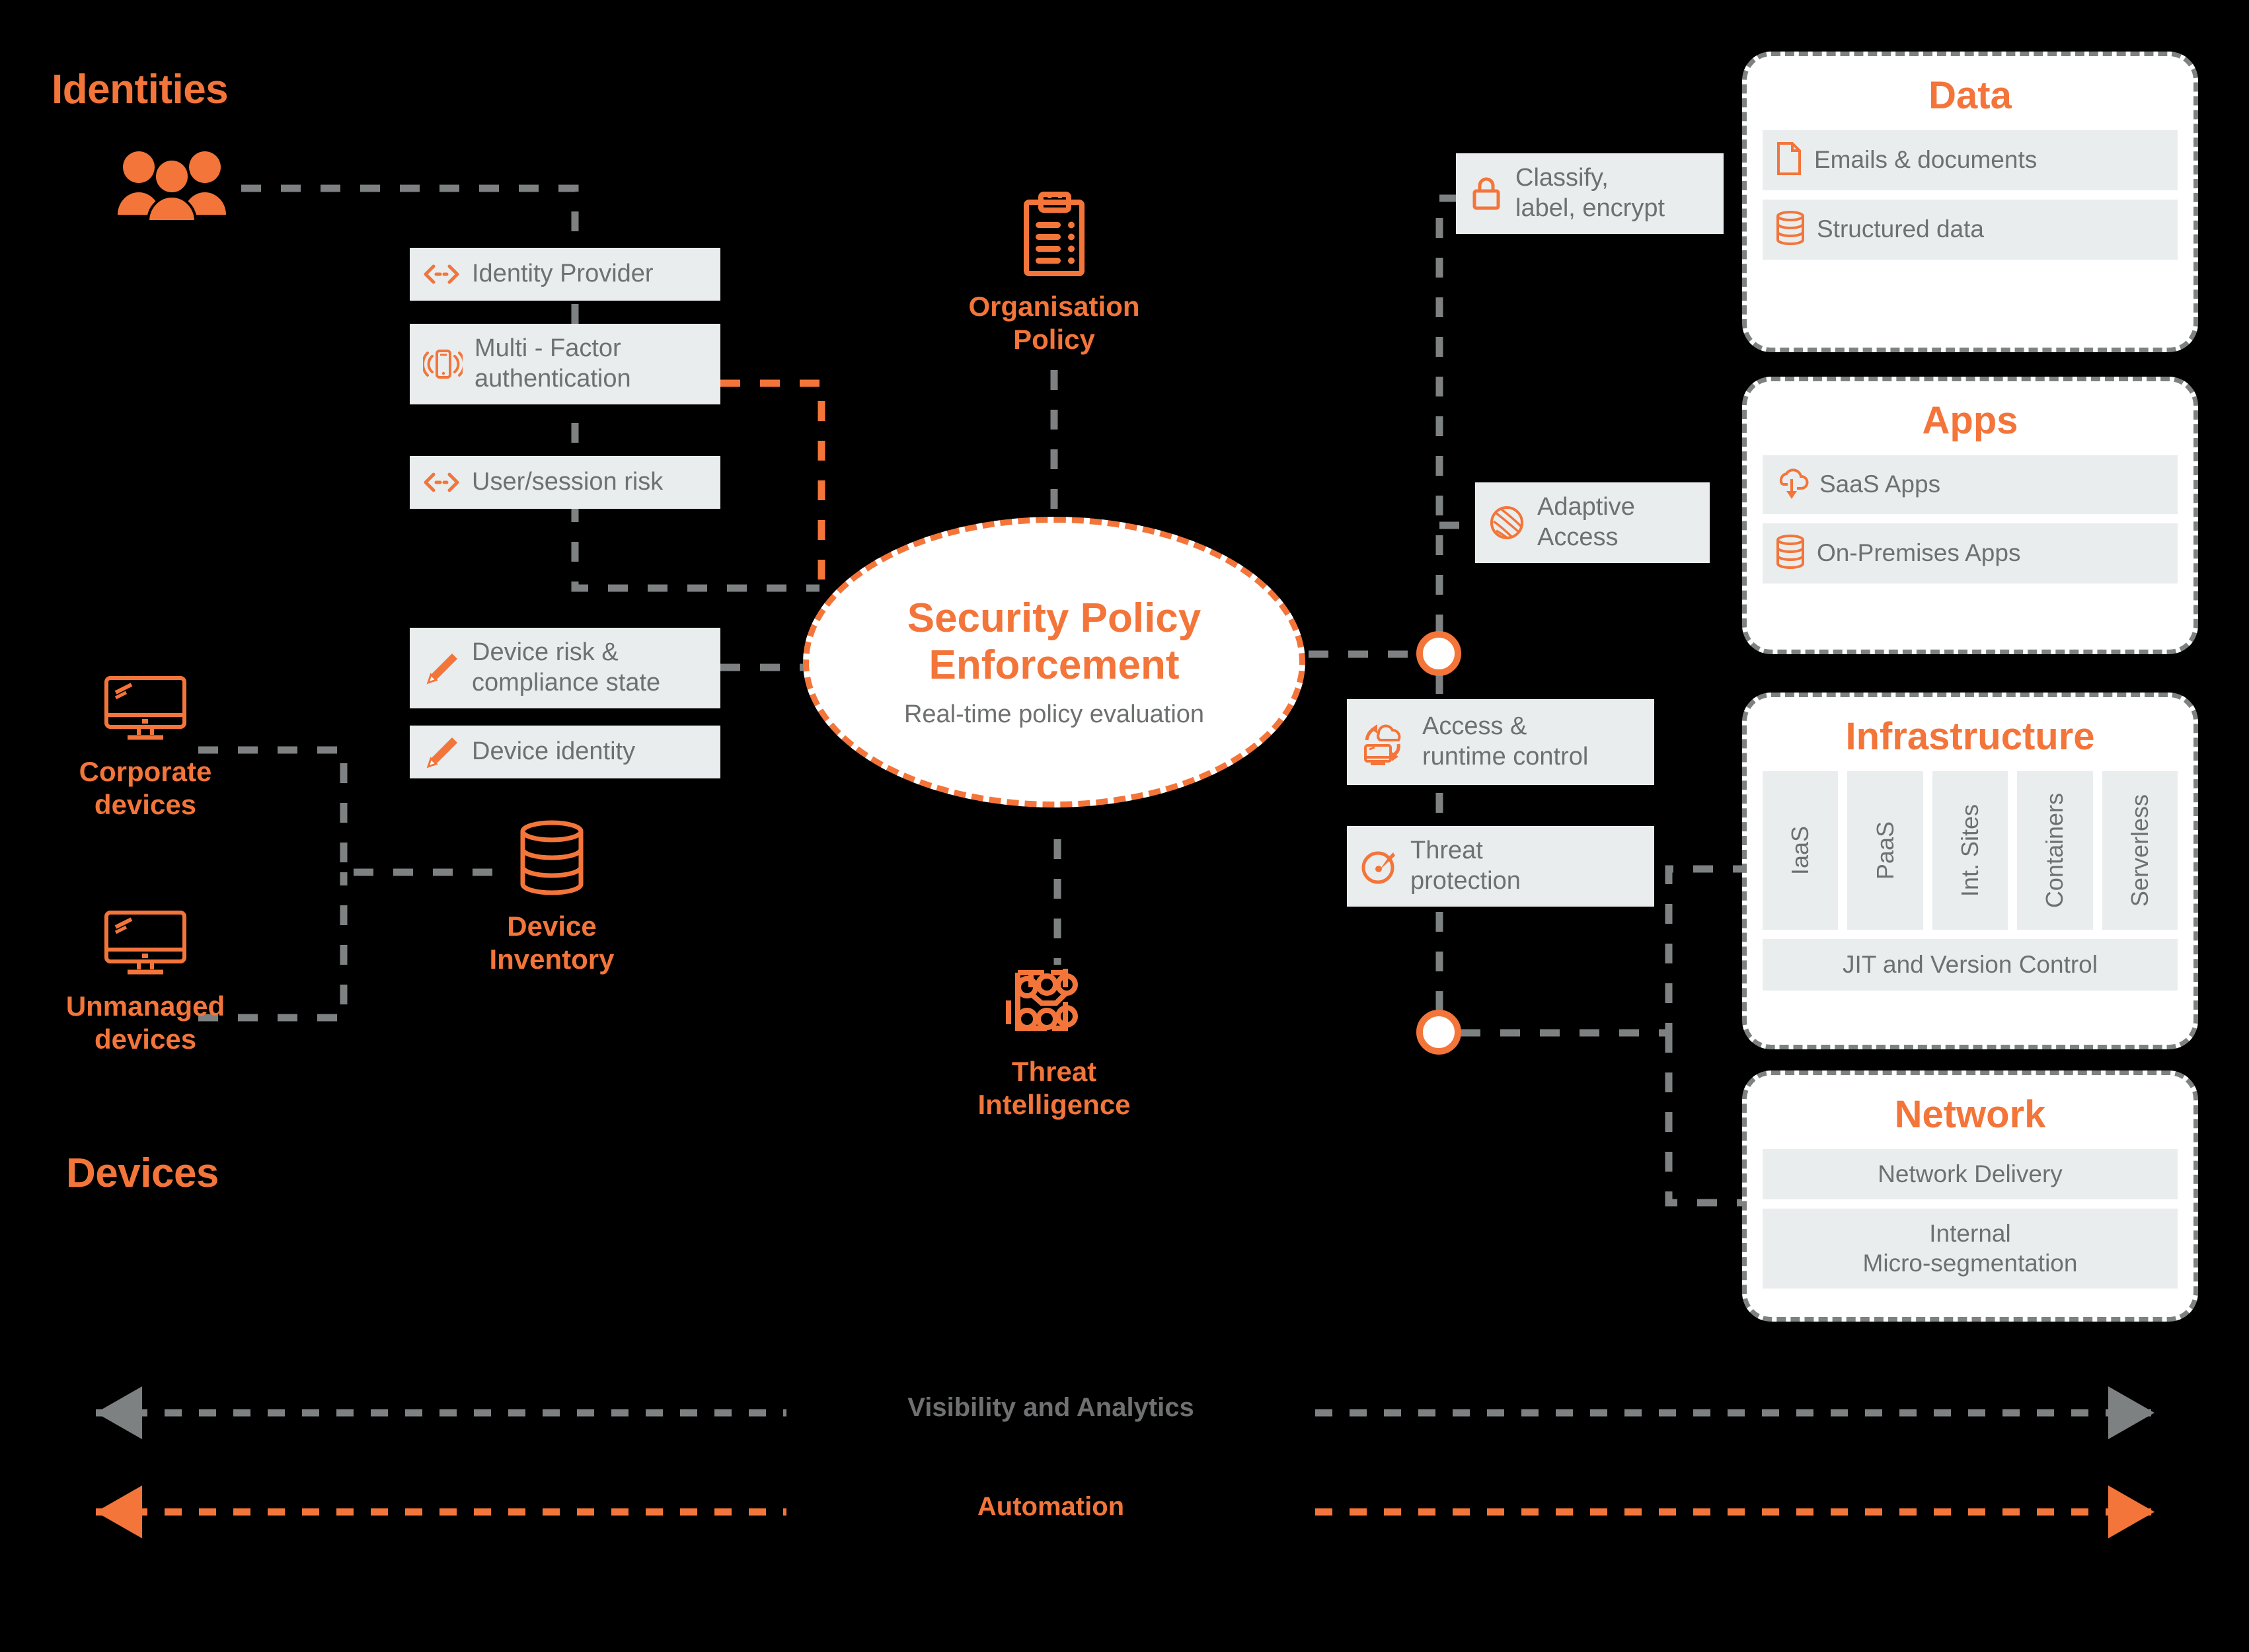 Image resolution: width=2249 pixels, height=1652 pixels. I want to click on signal-identity-provider: Identity Provider, so click(565, 274).